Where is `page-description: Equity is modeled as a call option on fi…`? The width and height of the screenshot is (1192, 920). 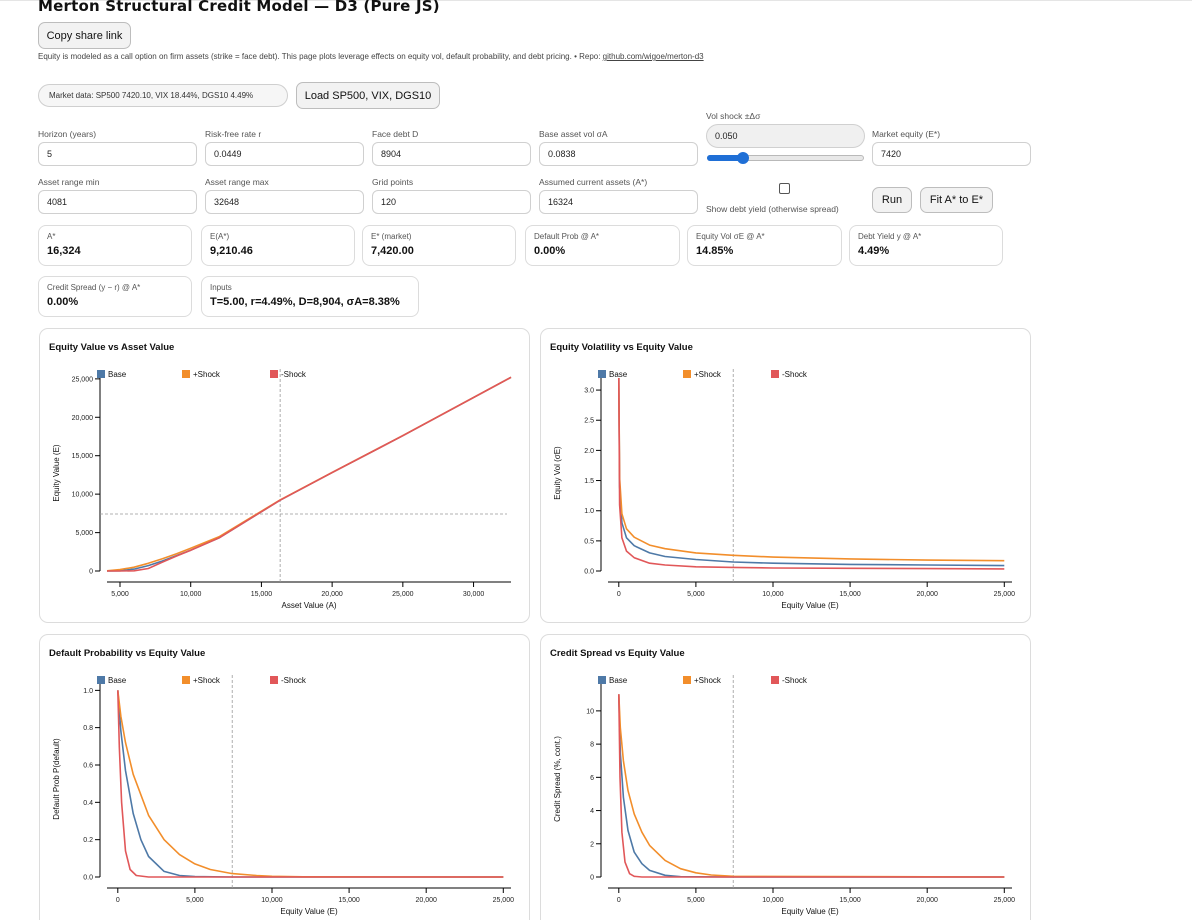
page-description: Equity is modeled as a call option on fi… is located at coordinates (371, 56).